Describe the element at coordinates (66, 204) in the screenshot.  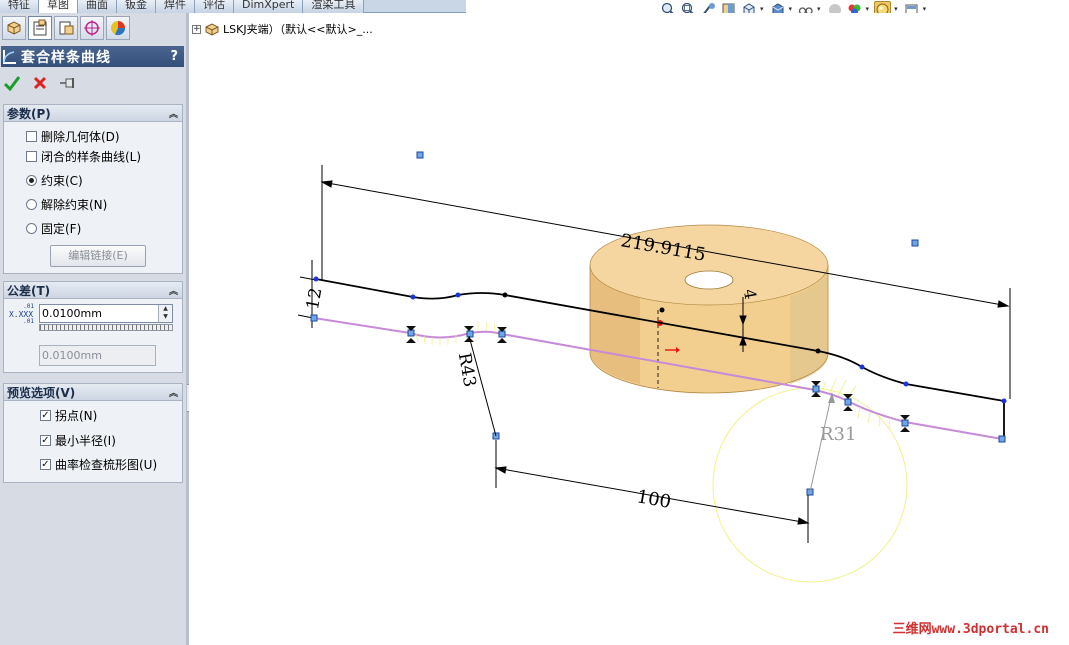
I see `unconstrained-option: 解除约束(N)` at that location.